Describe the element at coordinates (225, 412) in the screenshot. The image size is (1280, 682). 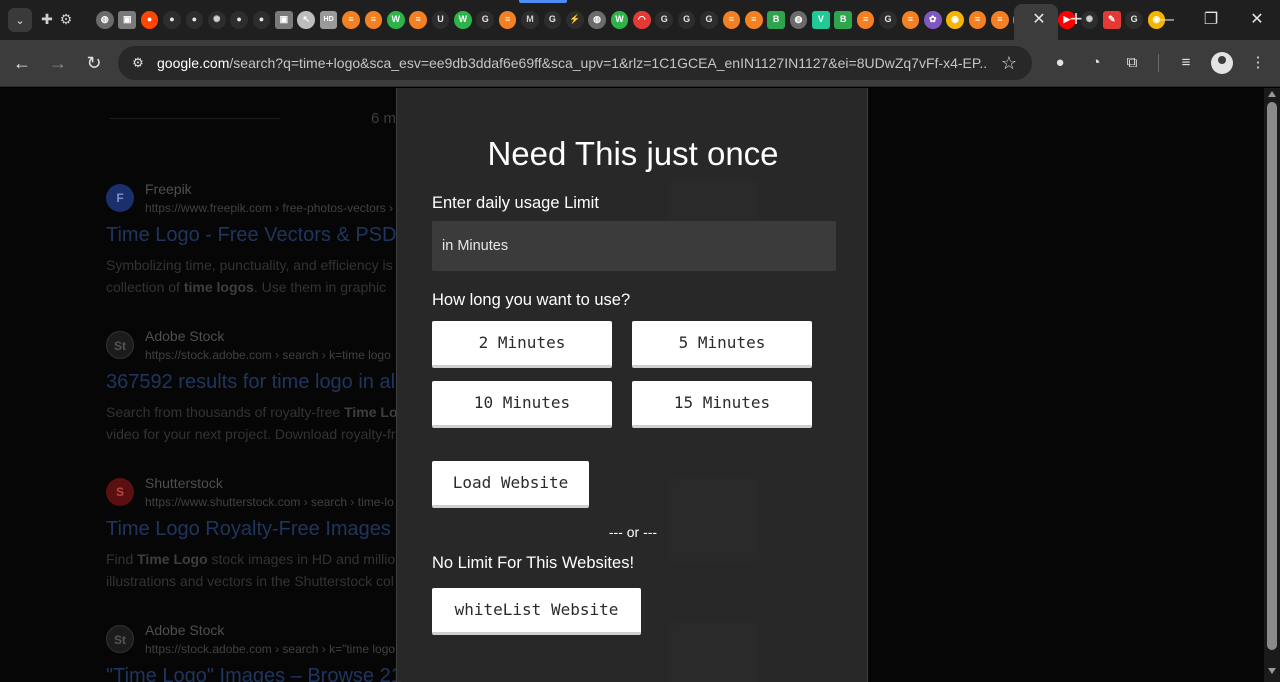
I see `snippet-text: Search from thousands of royalty-free` at that location.